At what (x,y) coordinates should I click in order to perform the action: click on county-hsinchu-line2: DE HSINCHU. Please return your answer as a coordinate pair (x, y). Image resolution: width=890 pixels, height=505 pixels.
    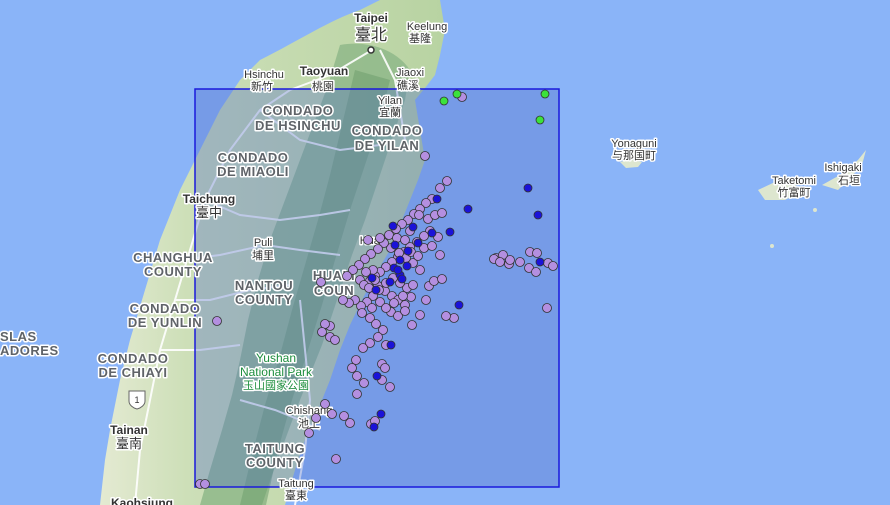
    Looking at the image, I should click on (298, 125).